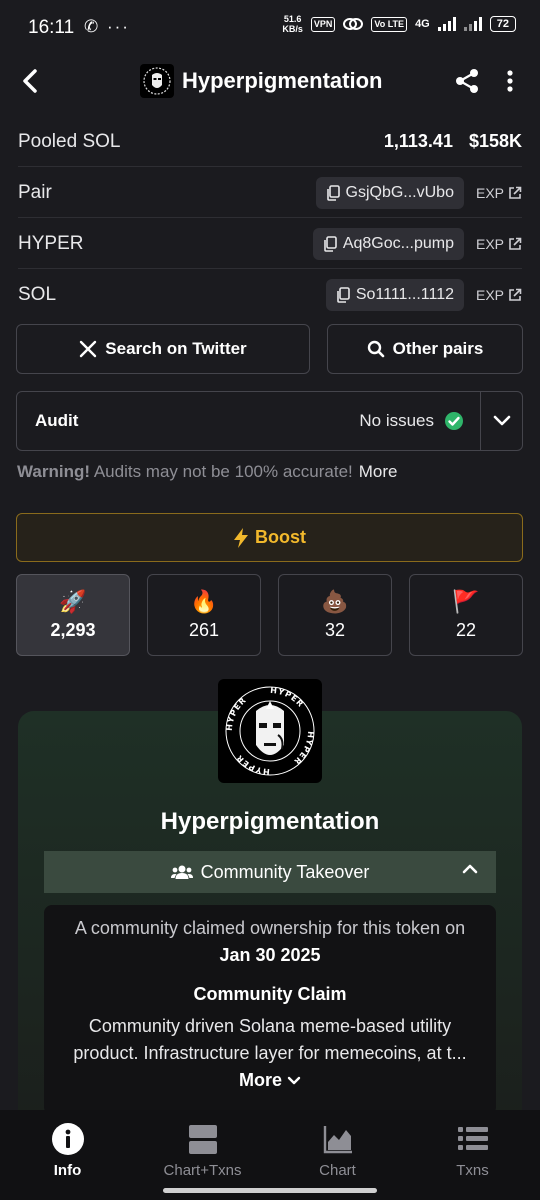 The image size is (540, 1200). Describe the element at coordinates (270, 295) in the screenshot. I see `sol-row: SOL So1111...1112 EXP` at that location.